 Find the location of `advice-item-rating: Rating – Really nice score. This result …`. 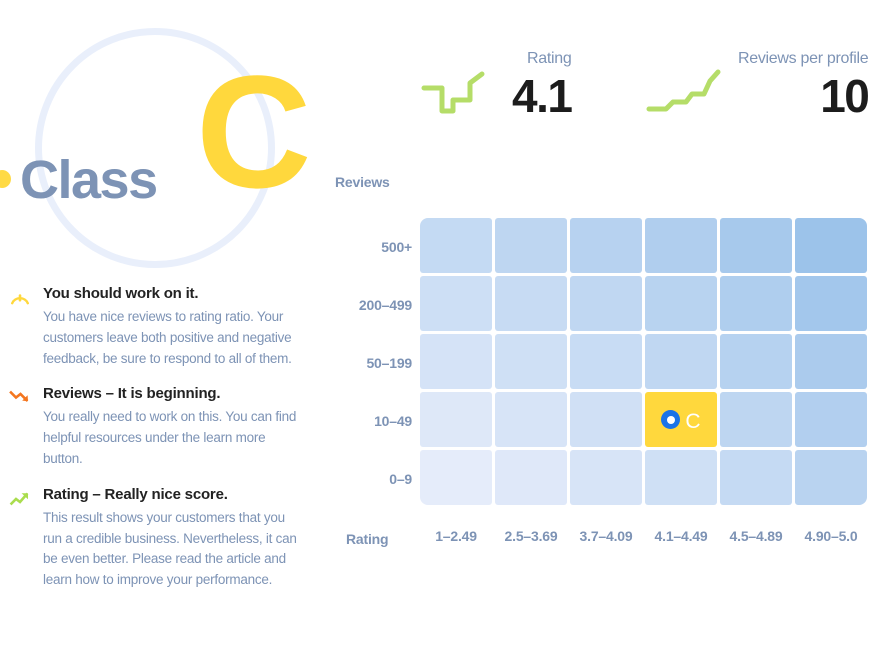

advice-item-rating: Rating – Really nice score. This result … is located at coordinates (160, 537).